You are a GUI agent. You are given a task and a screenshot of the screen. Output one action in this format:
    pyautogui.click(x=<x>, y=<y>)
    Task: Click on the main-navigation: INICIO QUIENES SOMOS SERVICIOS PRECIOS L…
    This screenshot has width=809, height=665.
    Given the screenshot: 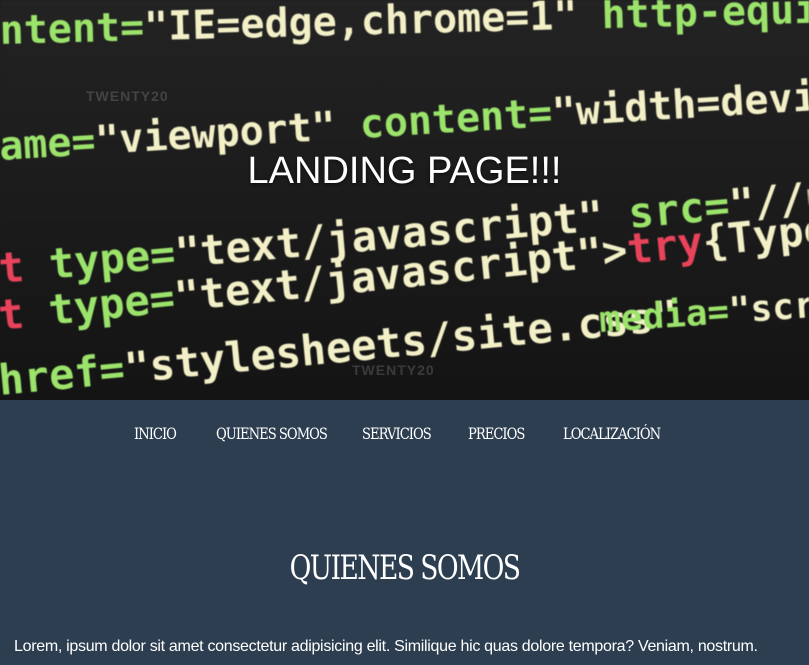 What is the action you would take?
    pyautogui.click(x=404, y=433)
    